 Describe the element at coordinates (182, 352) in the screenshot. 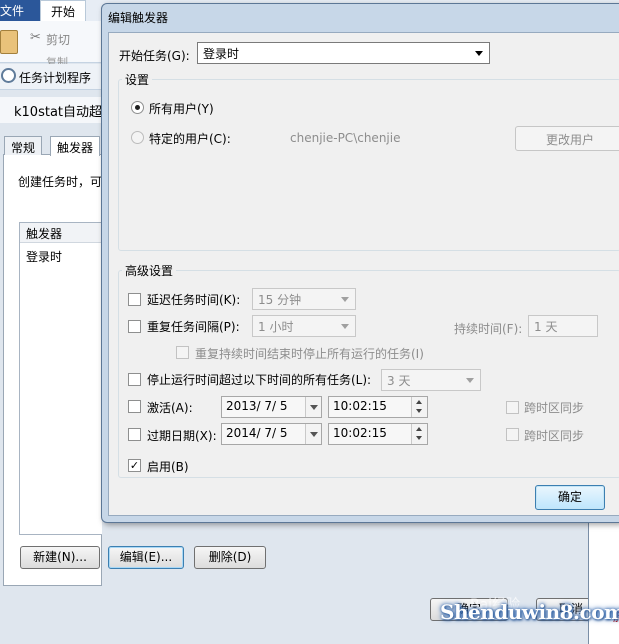

I see `stop-repeat-checkbox` at that location.